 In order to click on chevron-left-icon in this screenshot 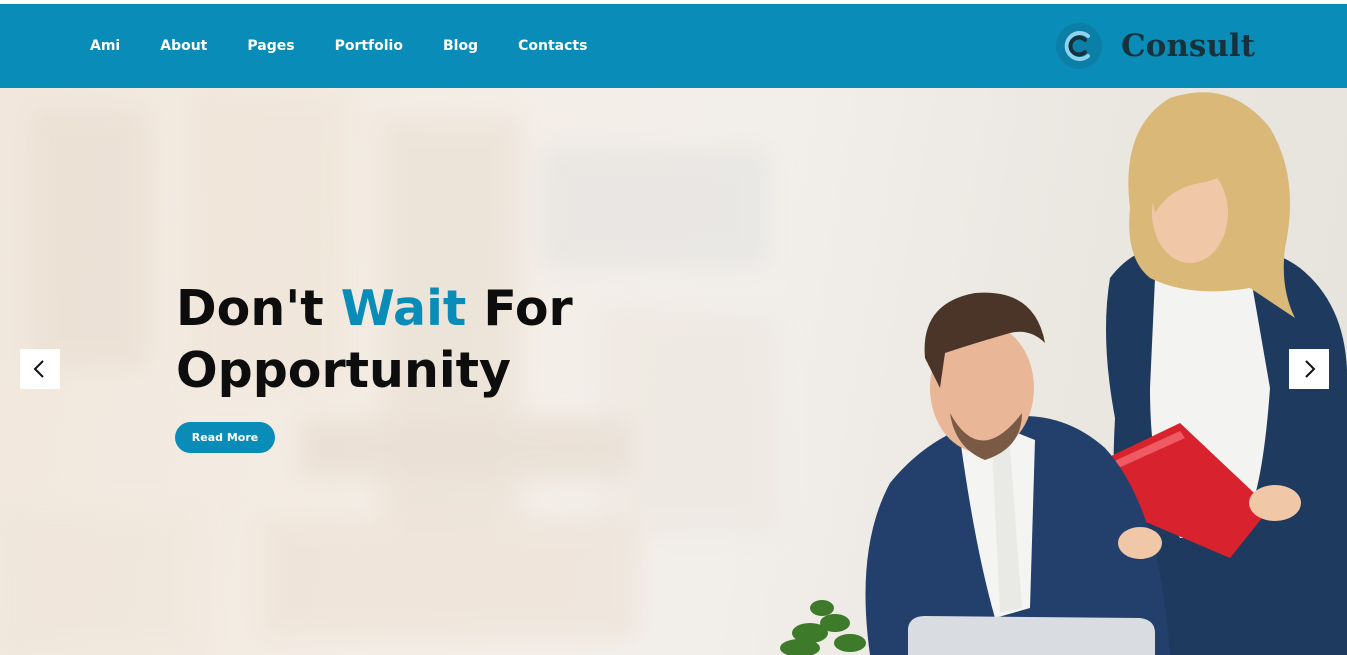, I will do `click(38, 369)`.